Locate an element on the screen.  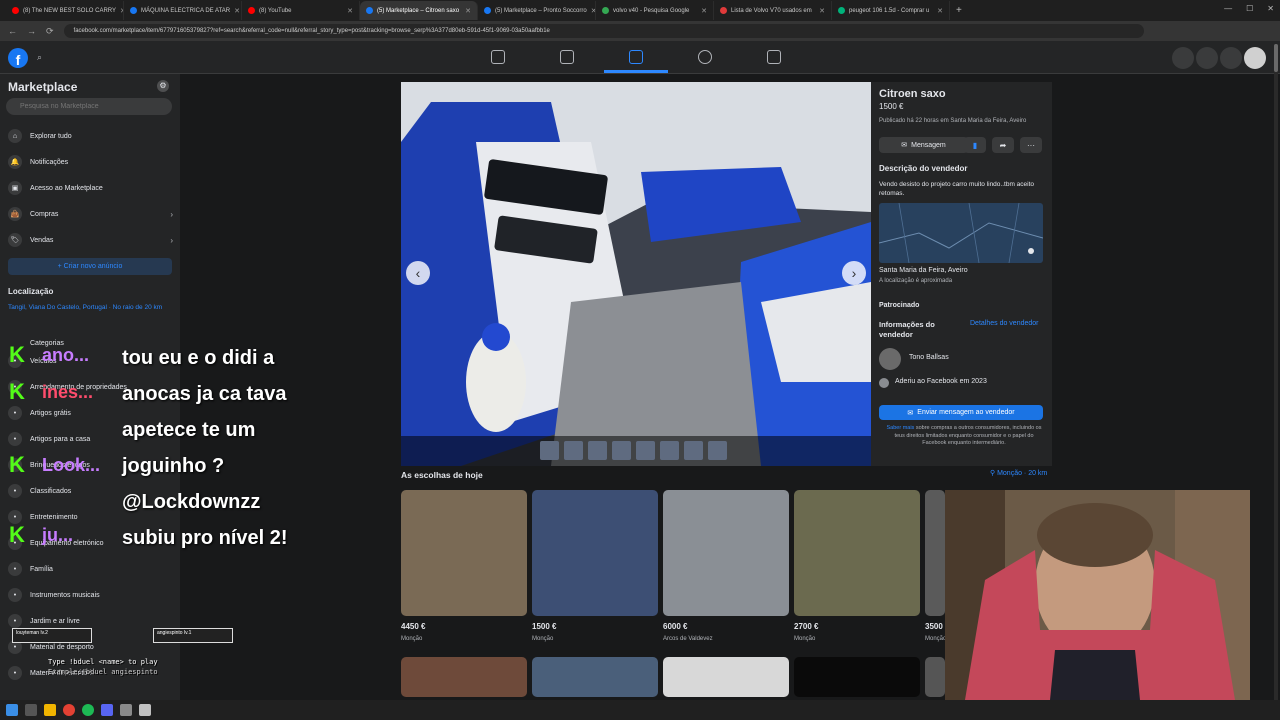
previous-photo-icon: ‹ is located at coordinates (418, 273).